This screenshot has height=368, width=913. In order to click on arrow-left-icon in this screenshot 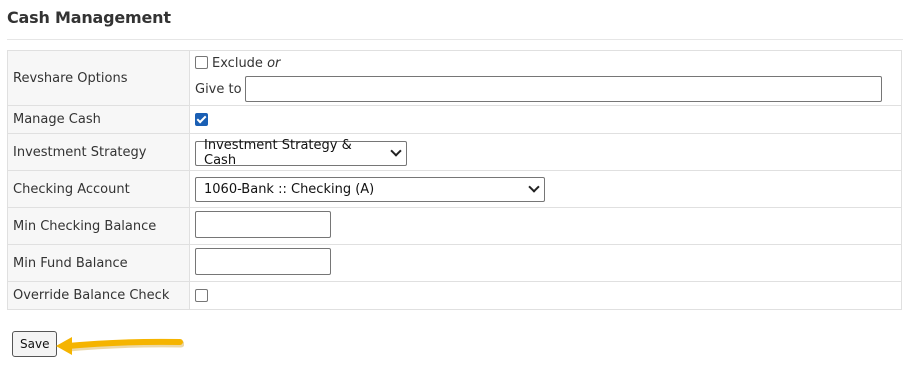, I will do `click(120, 346)`.